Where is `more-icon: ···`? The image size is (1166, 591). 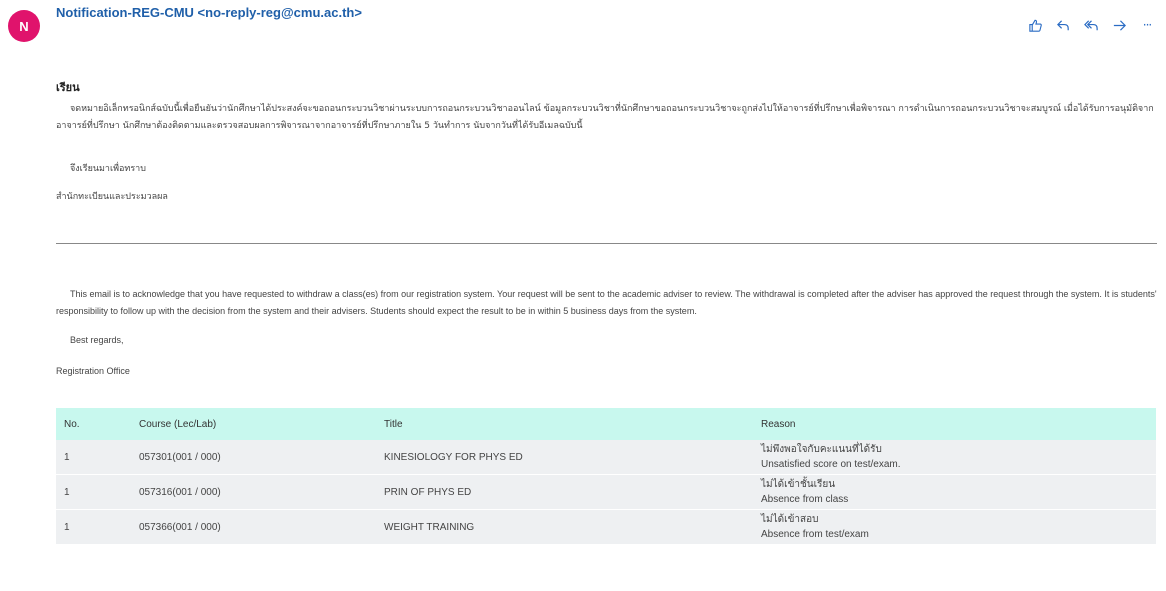 more-icon: ··· is located at coordinates (1147, 25).